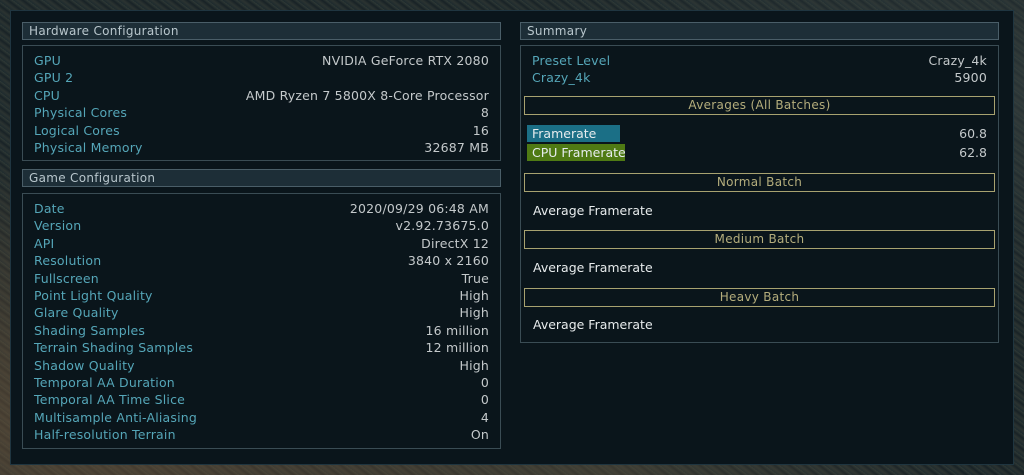 The height and width of the screenshot is (475, 1024). I want to click on cpu-framerate-bar: CPU Framerate, so click(576, 152).